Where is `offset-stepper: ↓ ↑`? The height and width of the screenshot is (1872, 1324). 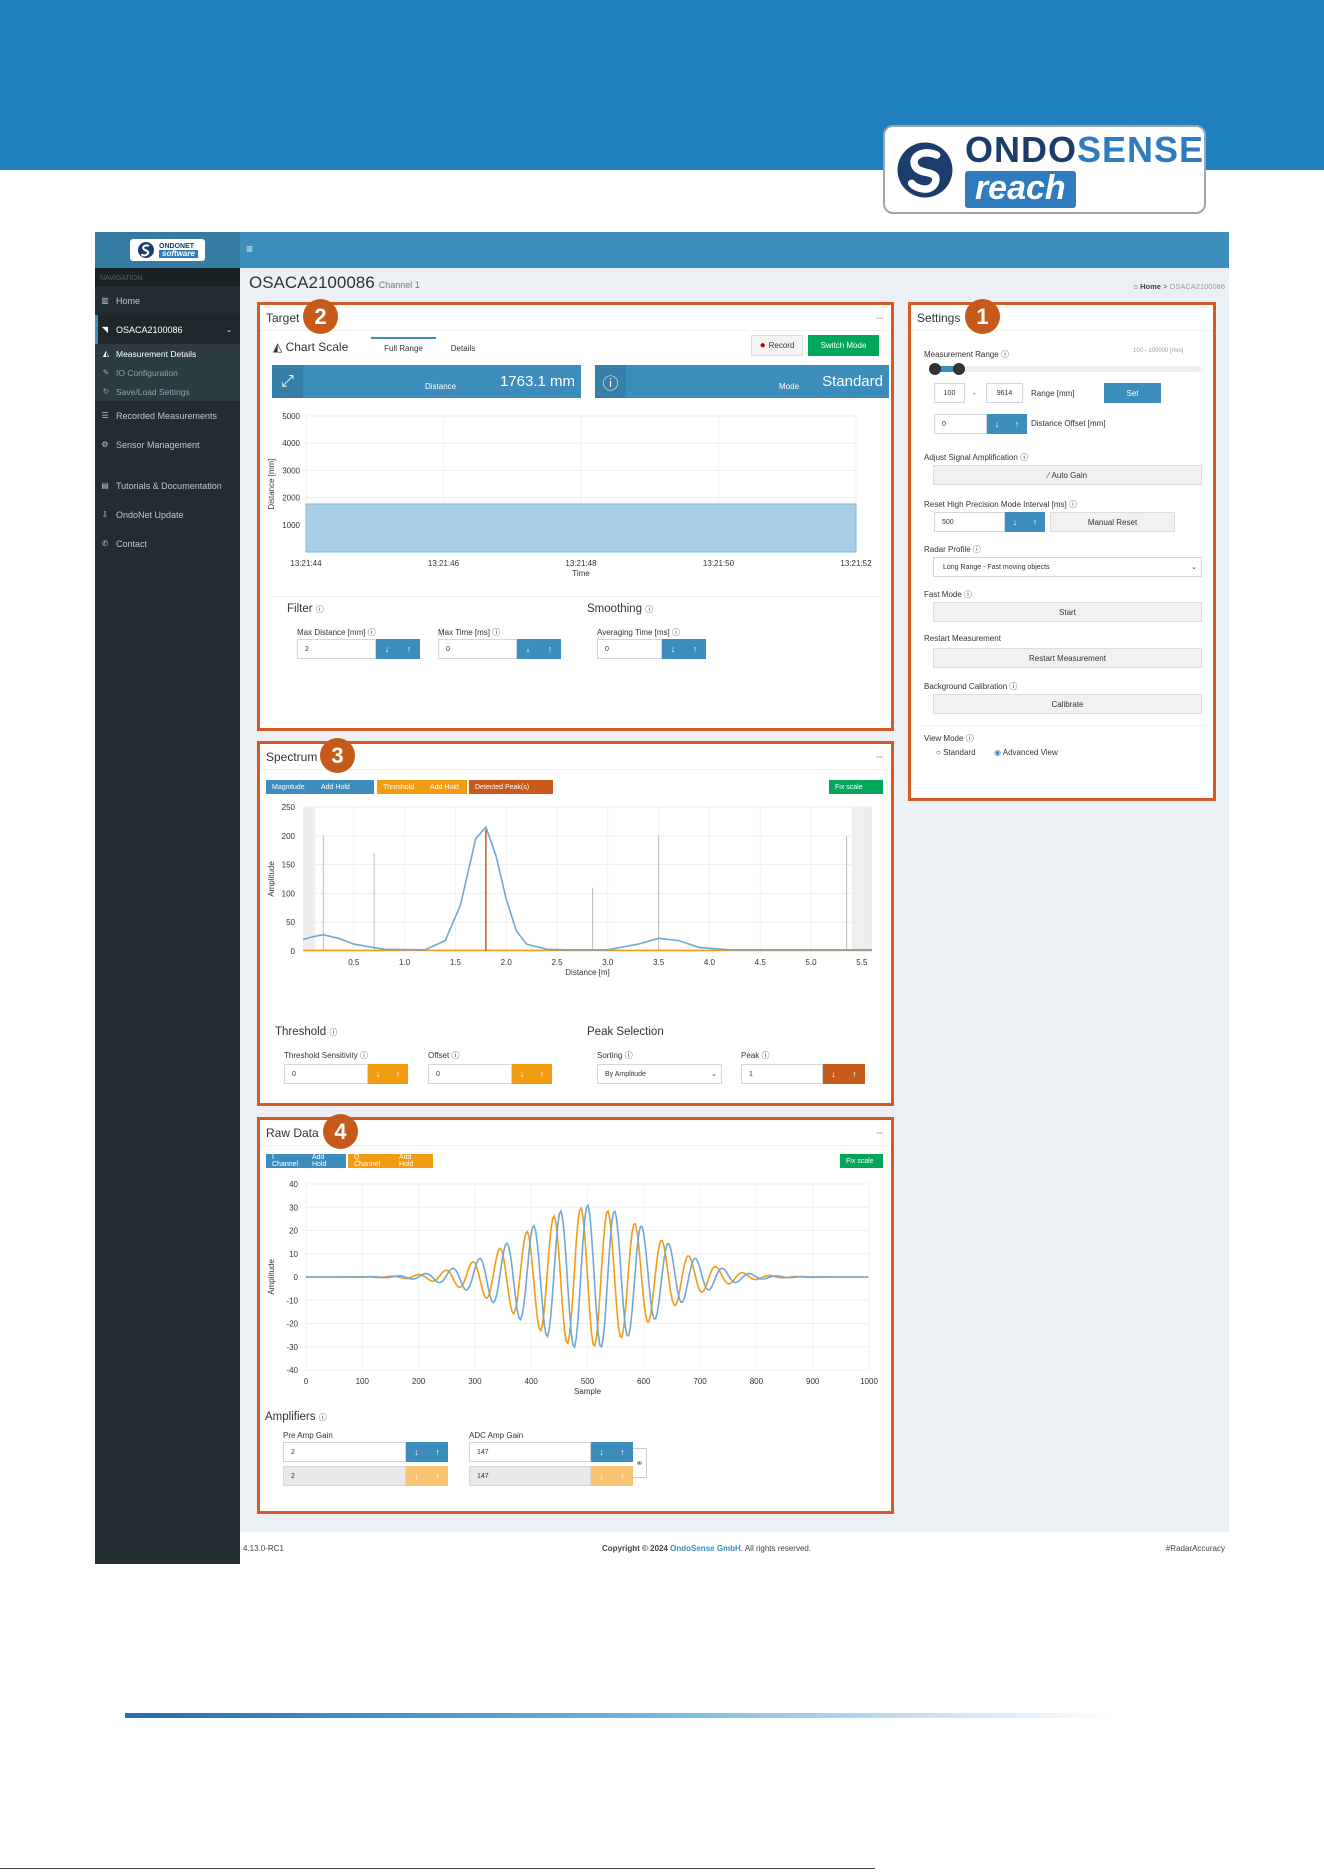 offset-stepper: ↓ ↑ is located at coordinates (532, 1074).